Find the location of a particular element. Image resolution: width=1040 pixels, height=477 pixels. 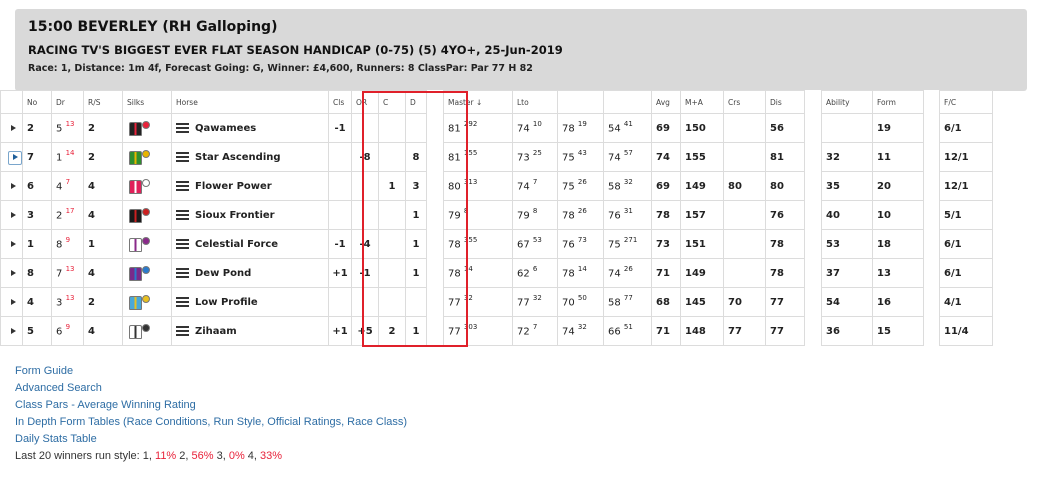

horse-name: Star Ascending is located at coordinates (238, 157).